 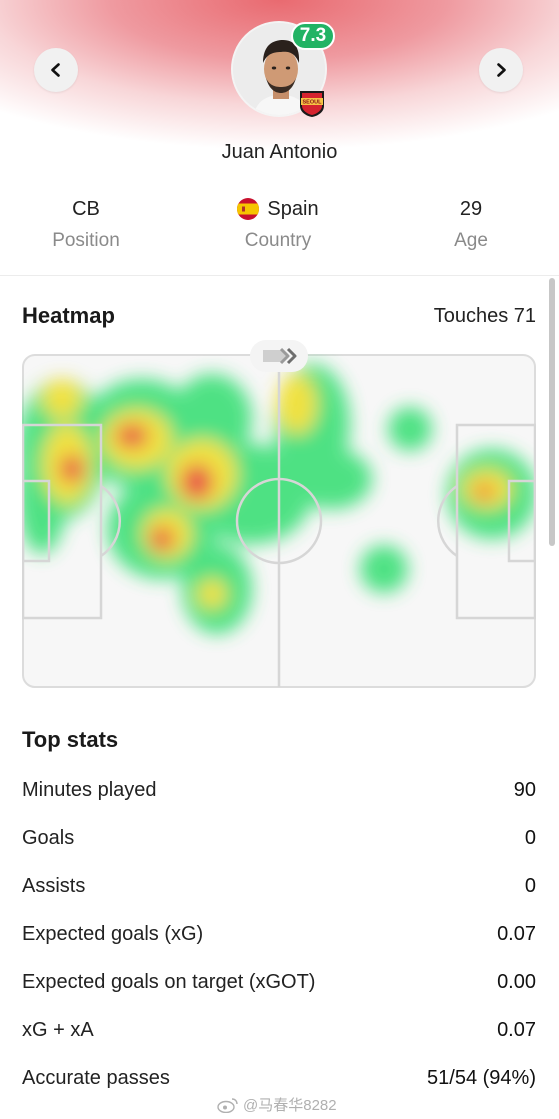 What do you see at coordinates (484, 316) in the screenshot?
I see `touches-count: Touches 71` at bounding box center [484, 316].